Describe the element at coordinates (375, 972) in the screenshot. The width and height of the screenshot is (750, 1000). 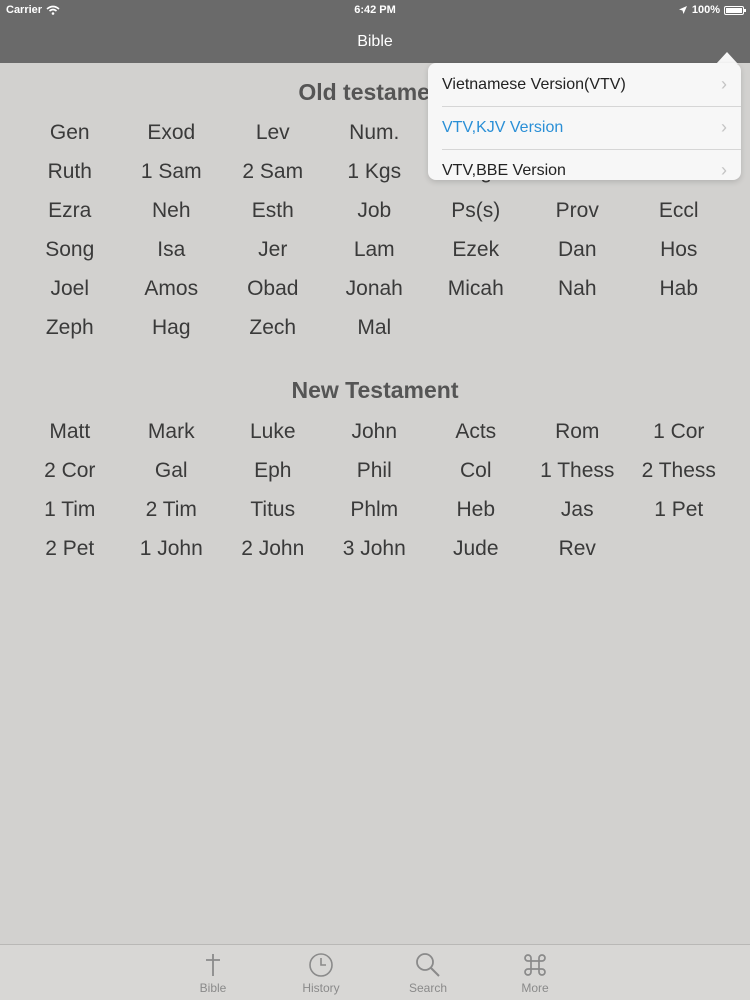
I see `tab-bar: Bible History Search More` at that location.